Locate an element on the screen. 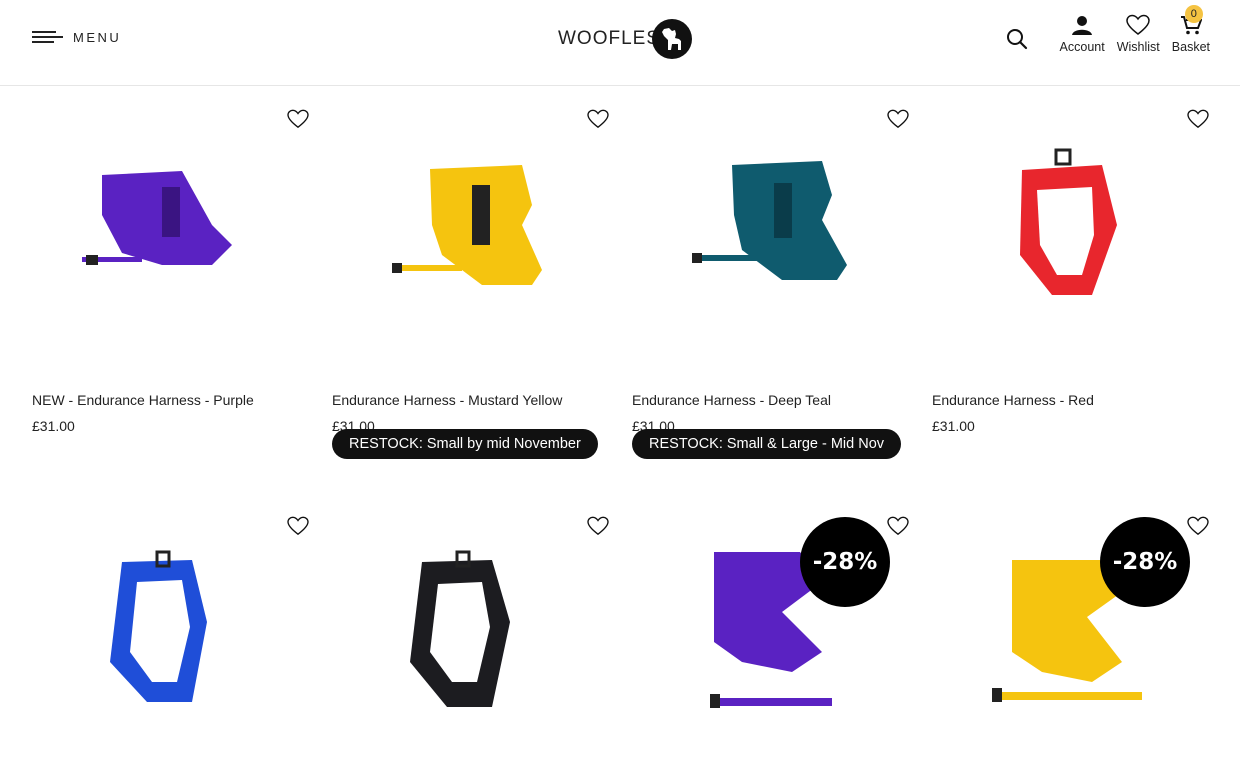  wishlist-label: Wishlist is located at coordinates (1138, 47).